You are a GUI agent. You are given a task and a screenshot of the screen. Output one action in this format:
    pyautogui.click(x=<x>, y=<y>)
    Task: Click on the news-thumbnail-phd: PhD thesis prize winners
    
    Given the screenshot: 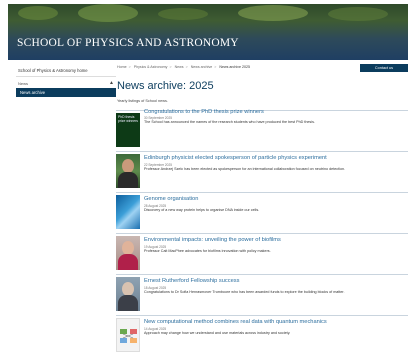 What is the action you would take?
    pyautogui.click(x=128, y=130)
    